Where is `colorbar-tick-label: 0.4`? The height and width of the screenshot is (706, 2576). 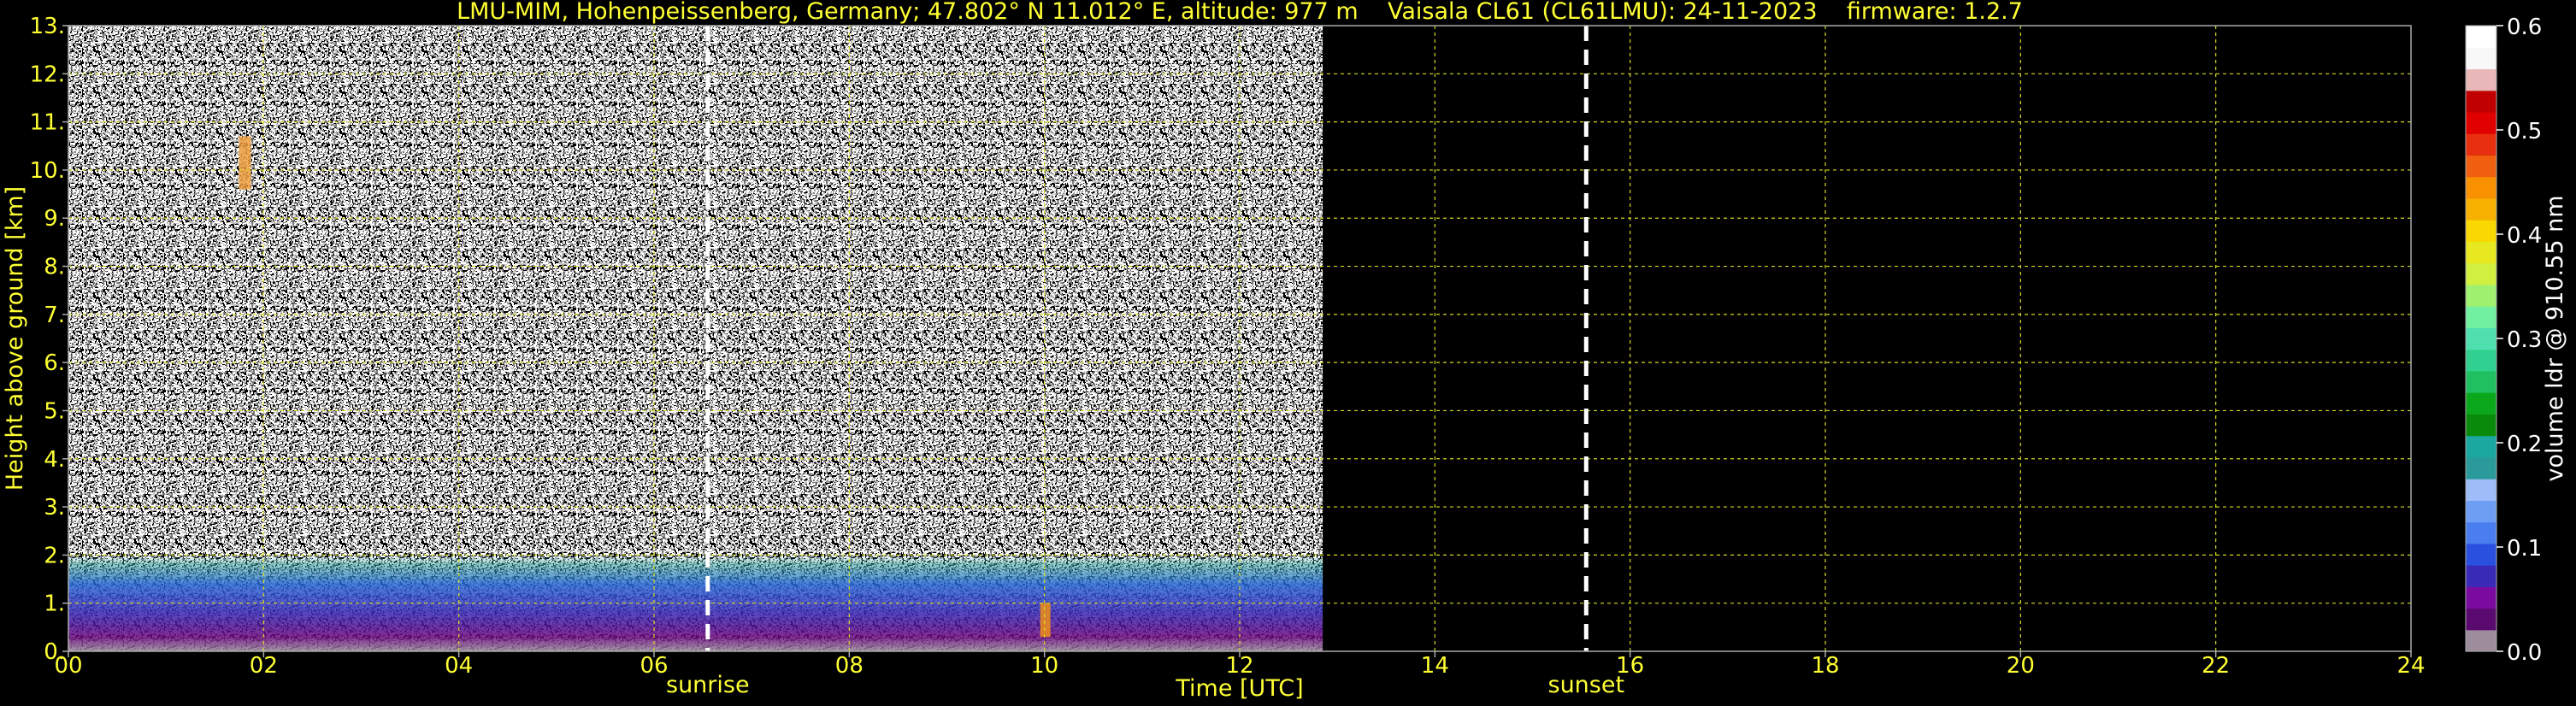
colorbar-tick-label: 0.4 is located at coordinates (2524, 236).